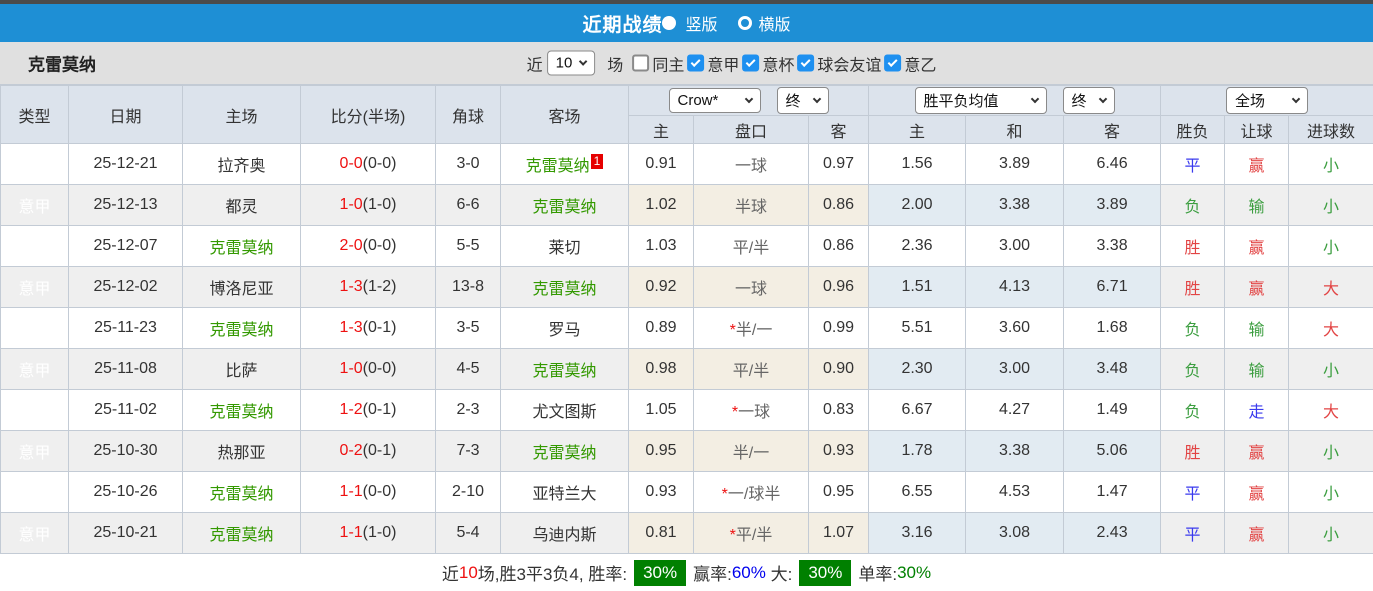  Describe the element at coordinates (661, 205) in the screenshot. I see `odds-home-cell: 1.02` at that location.